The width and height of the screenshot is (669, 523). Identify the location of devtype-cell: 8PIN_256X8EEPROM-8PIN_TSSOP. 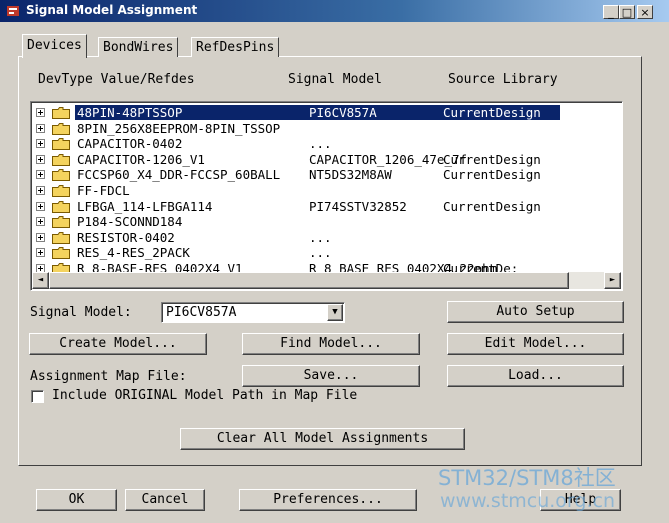
(179, 128).